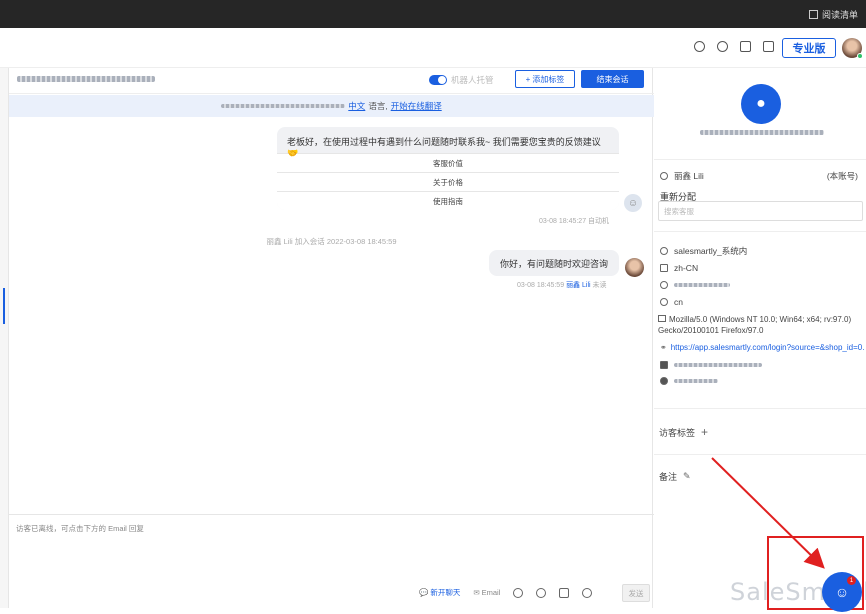 This screenshot has width=866, height=614. Describe the element at coordinates (491, 592) in the screenshot. I see `email-label: Email` at that location.